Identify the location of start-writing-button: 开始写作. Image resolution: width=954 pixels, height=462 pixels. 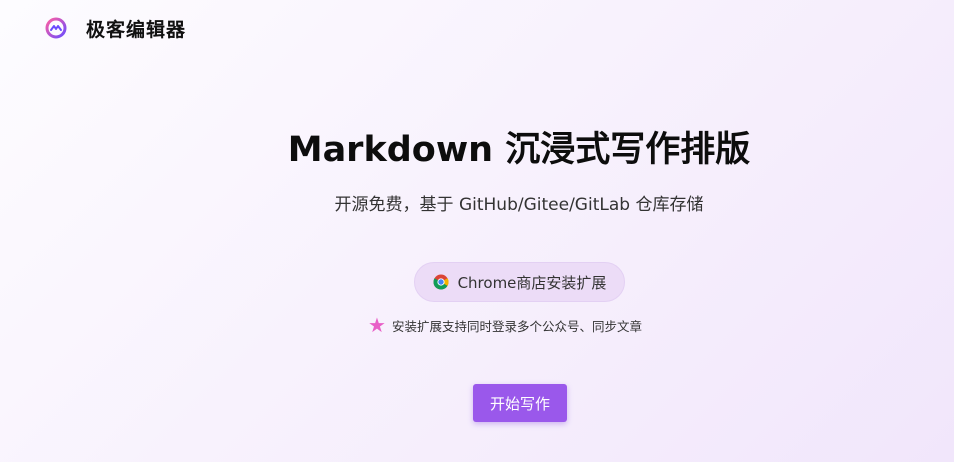
(520, 403).